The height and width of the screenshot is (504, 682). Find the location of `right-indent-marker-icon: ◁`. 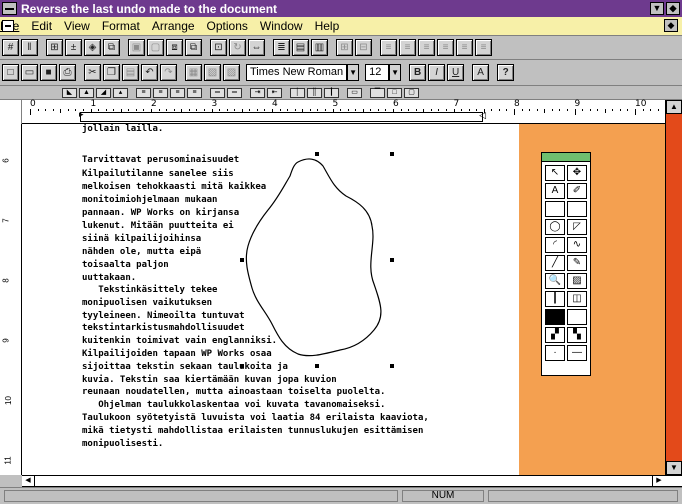

right-indent-marker-icon: ◁ is located at coordinates (482, 115).